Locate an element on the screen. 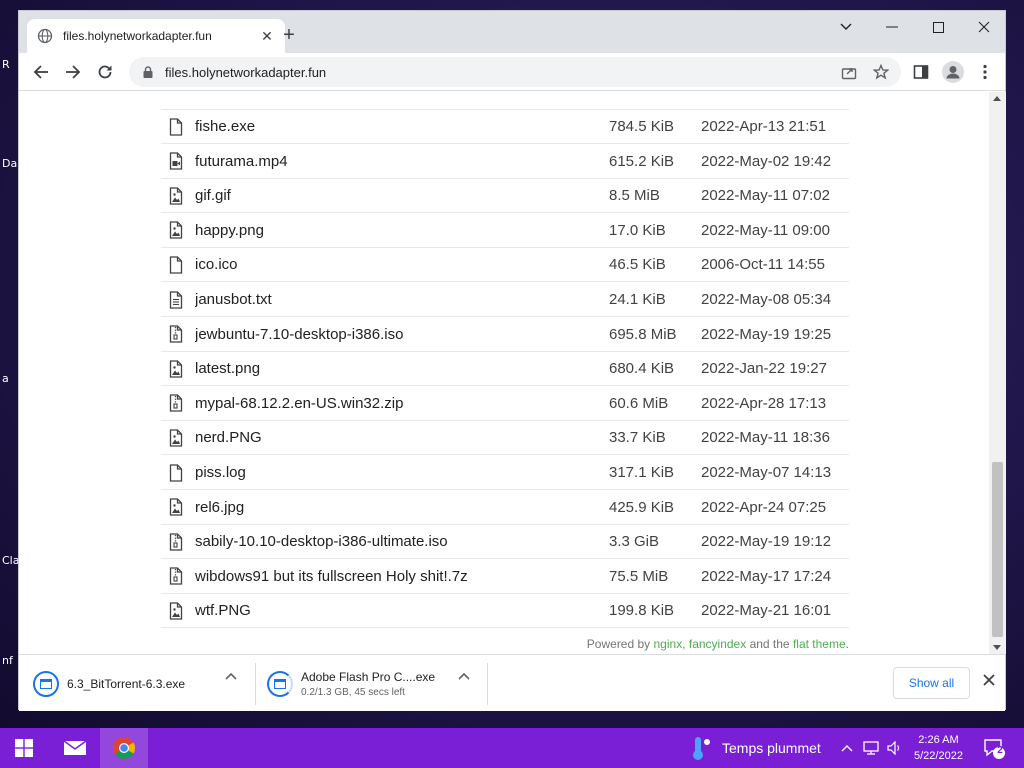 The image size is (1024, 768). file-name-link: rel6.jpg is located at coordinates (402, 507).